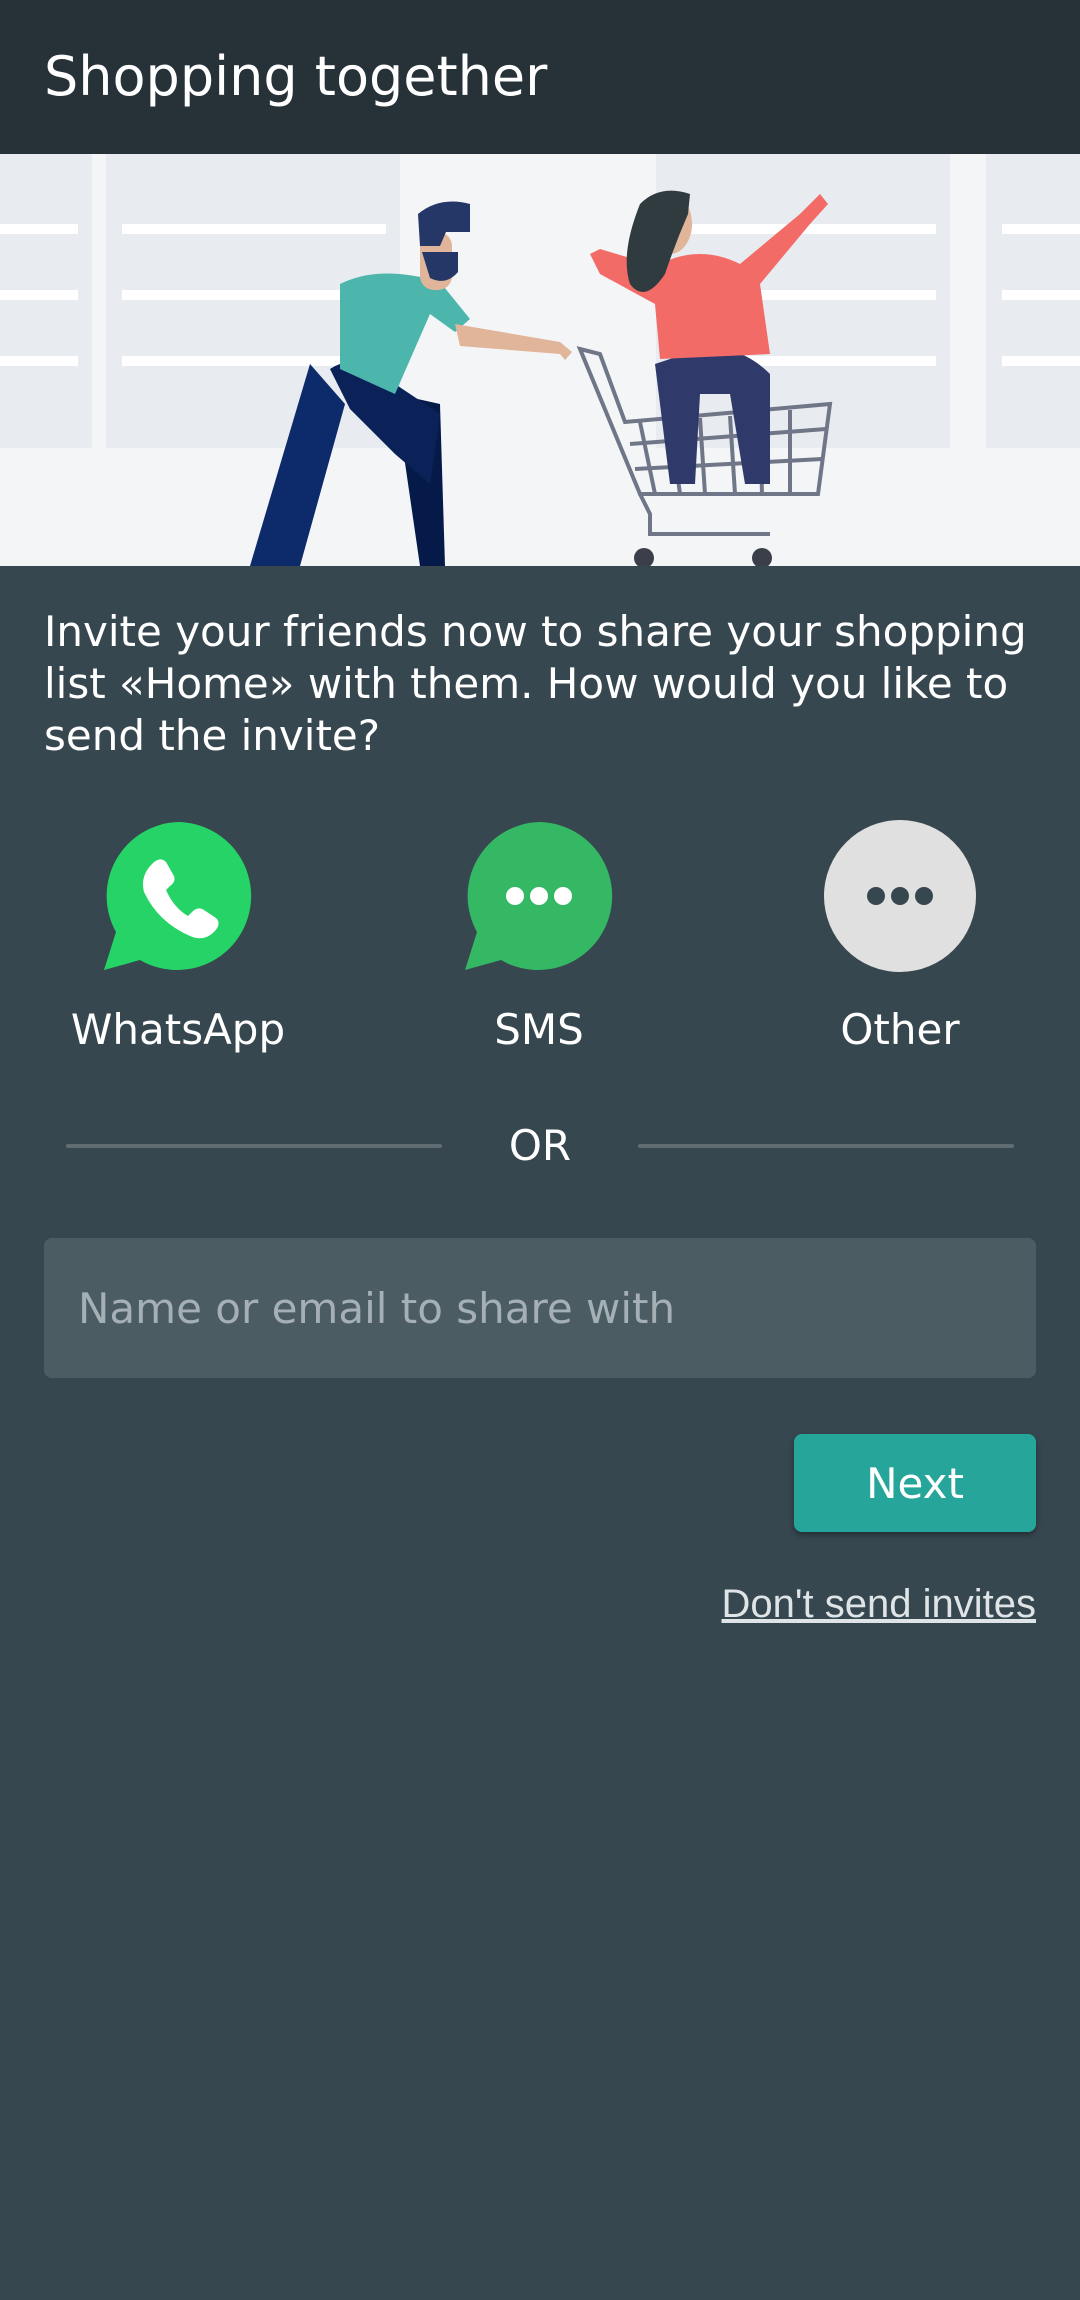 Image resolution: width=1080 pixels, height=2300 pixels. Describe the element at coordinates (539, 896) in the screenshot. I see `sms-icon` at that location.